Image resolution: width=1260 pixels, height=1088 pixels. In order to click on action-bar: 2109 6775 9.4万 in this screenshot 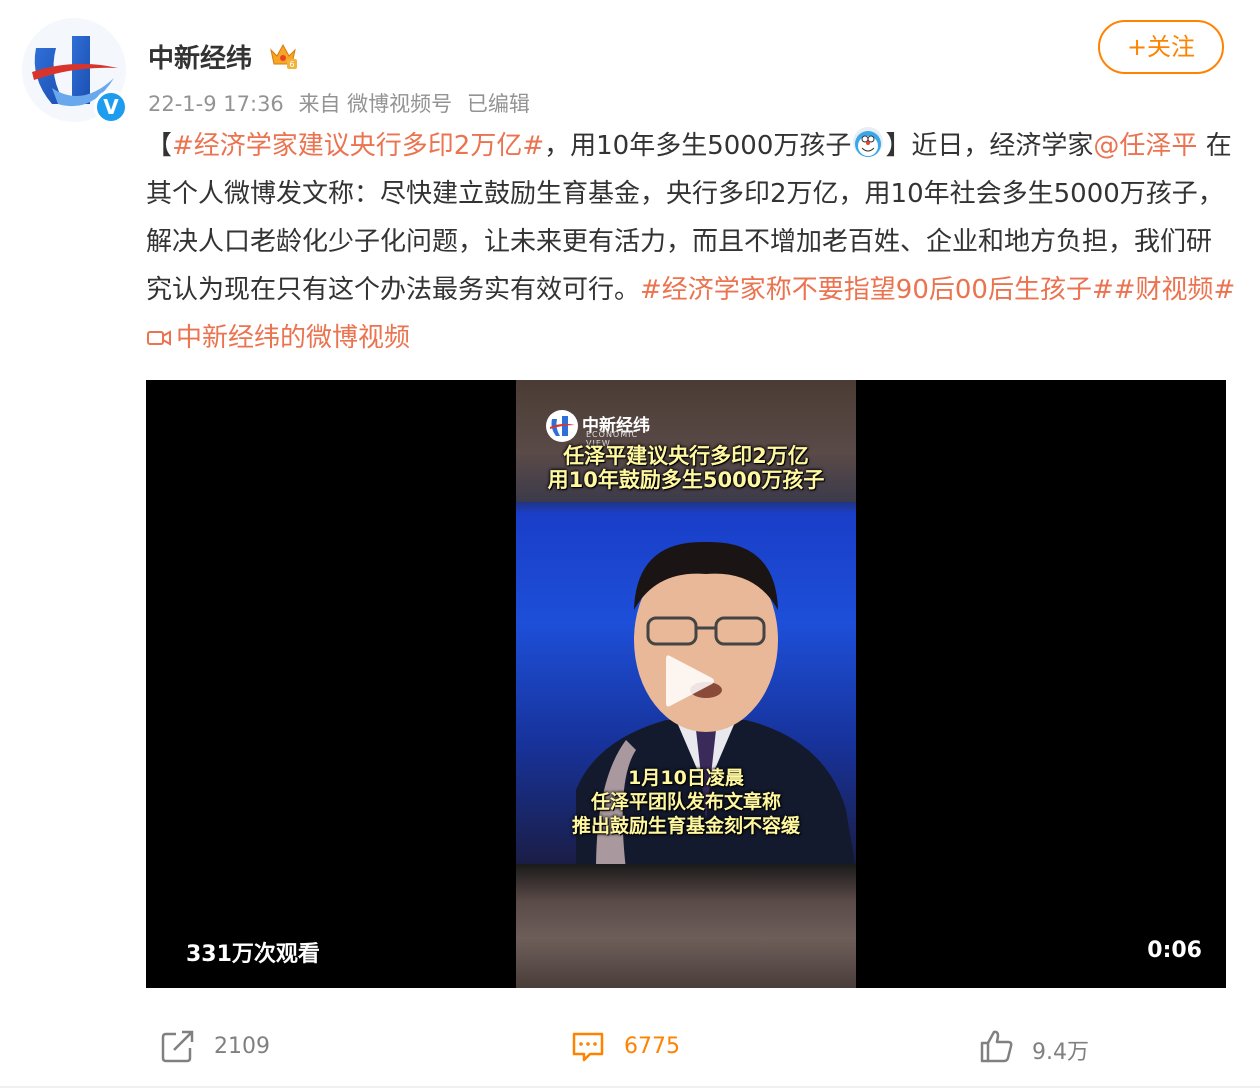, I will do `click(630, 1046)`.